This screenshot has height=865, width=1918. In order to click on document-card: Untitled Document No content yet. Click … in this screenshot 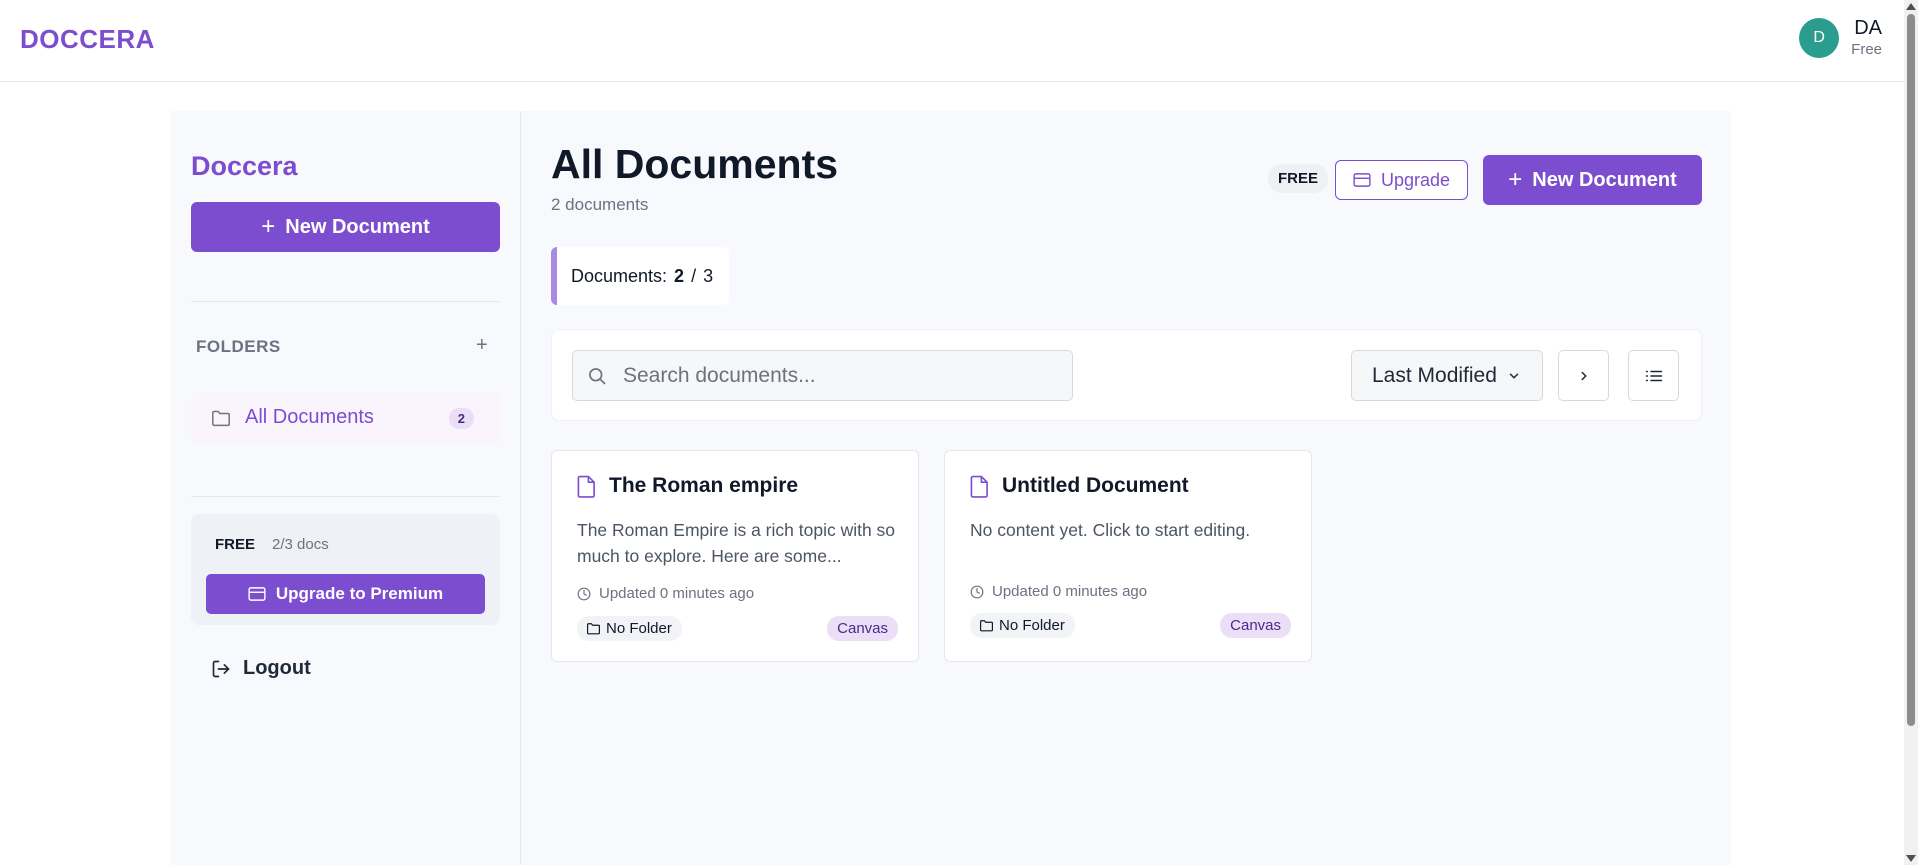, I will do `click(1128, 556)`.